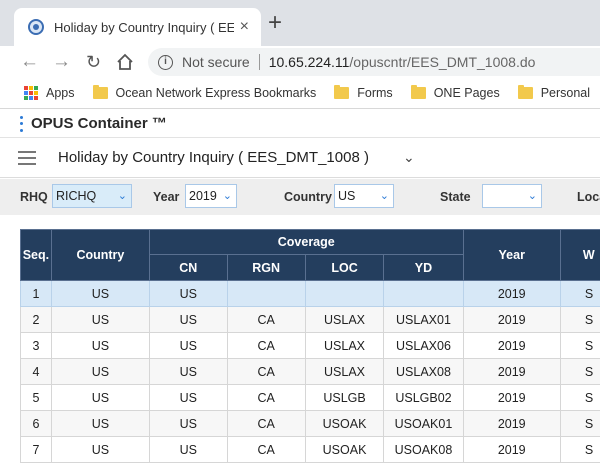 Image resolution: width=600 pixels, height=469 pixels. Describe the element at coordinates (423, 319) in the screenshot. I see `cell-yd: USLAX01` at that location.